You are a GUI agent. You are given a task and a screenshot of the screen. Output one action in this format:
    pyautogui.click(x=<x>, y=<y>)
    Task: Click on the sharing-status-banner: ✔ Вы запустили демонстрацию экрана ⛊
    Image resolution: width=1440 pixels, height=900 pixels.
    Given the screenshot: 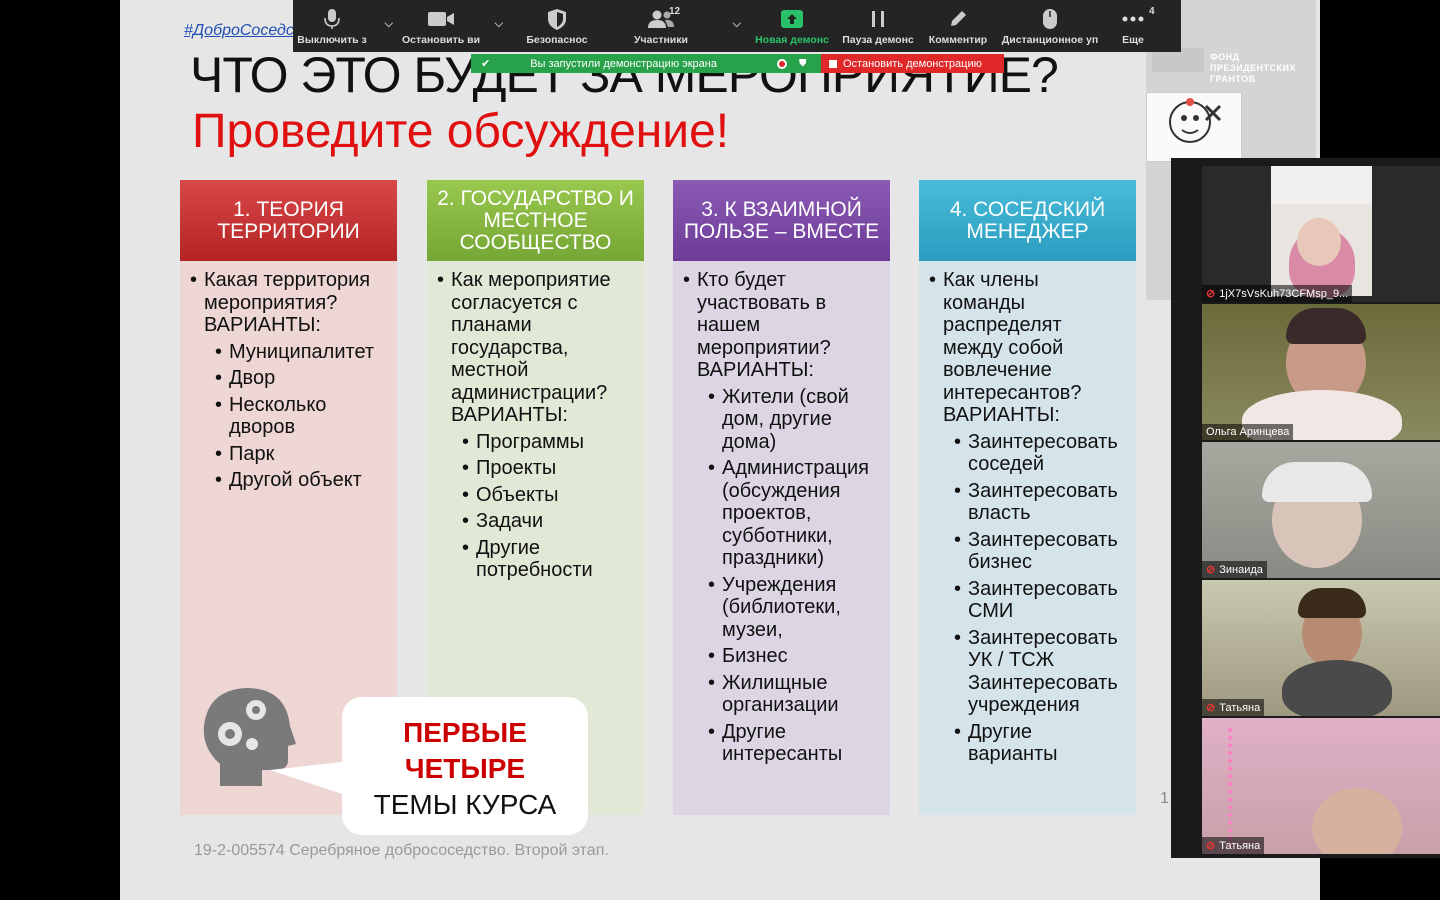 What is the action you would take?
    pyautogui.click(x=646, y=63)
    